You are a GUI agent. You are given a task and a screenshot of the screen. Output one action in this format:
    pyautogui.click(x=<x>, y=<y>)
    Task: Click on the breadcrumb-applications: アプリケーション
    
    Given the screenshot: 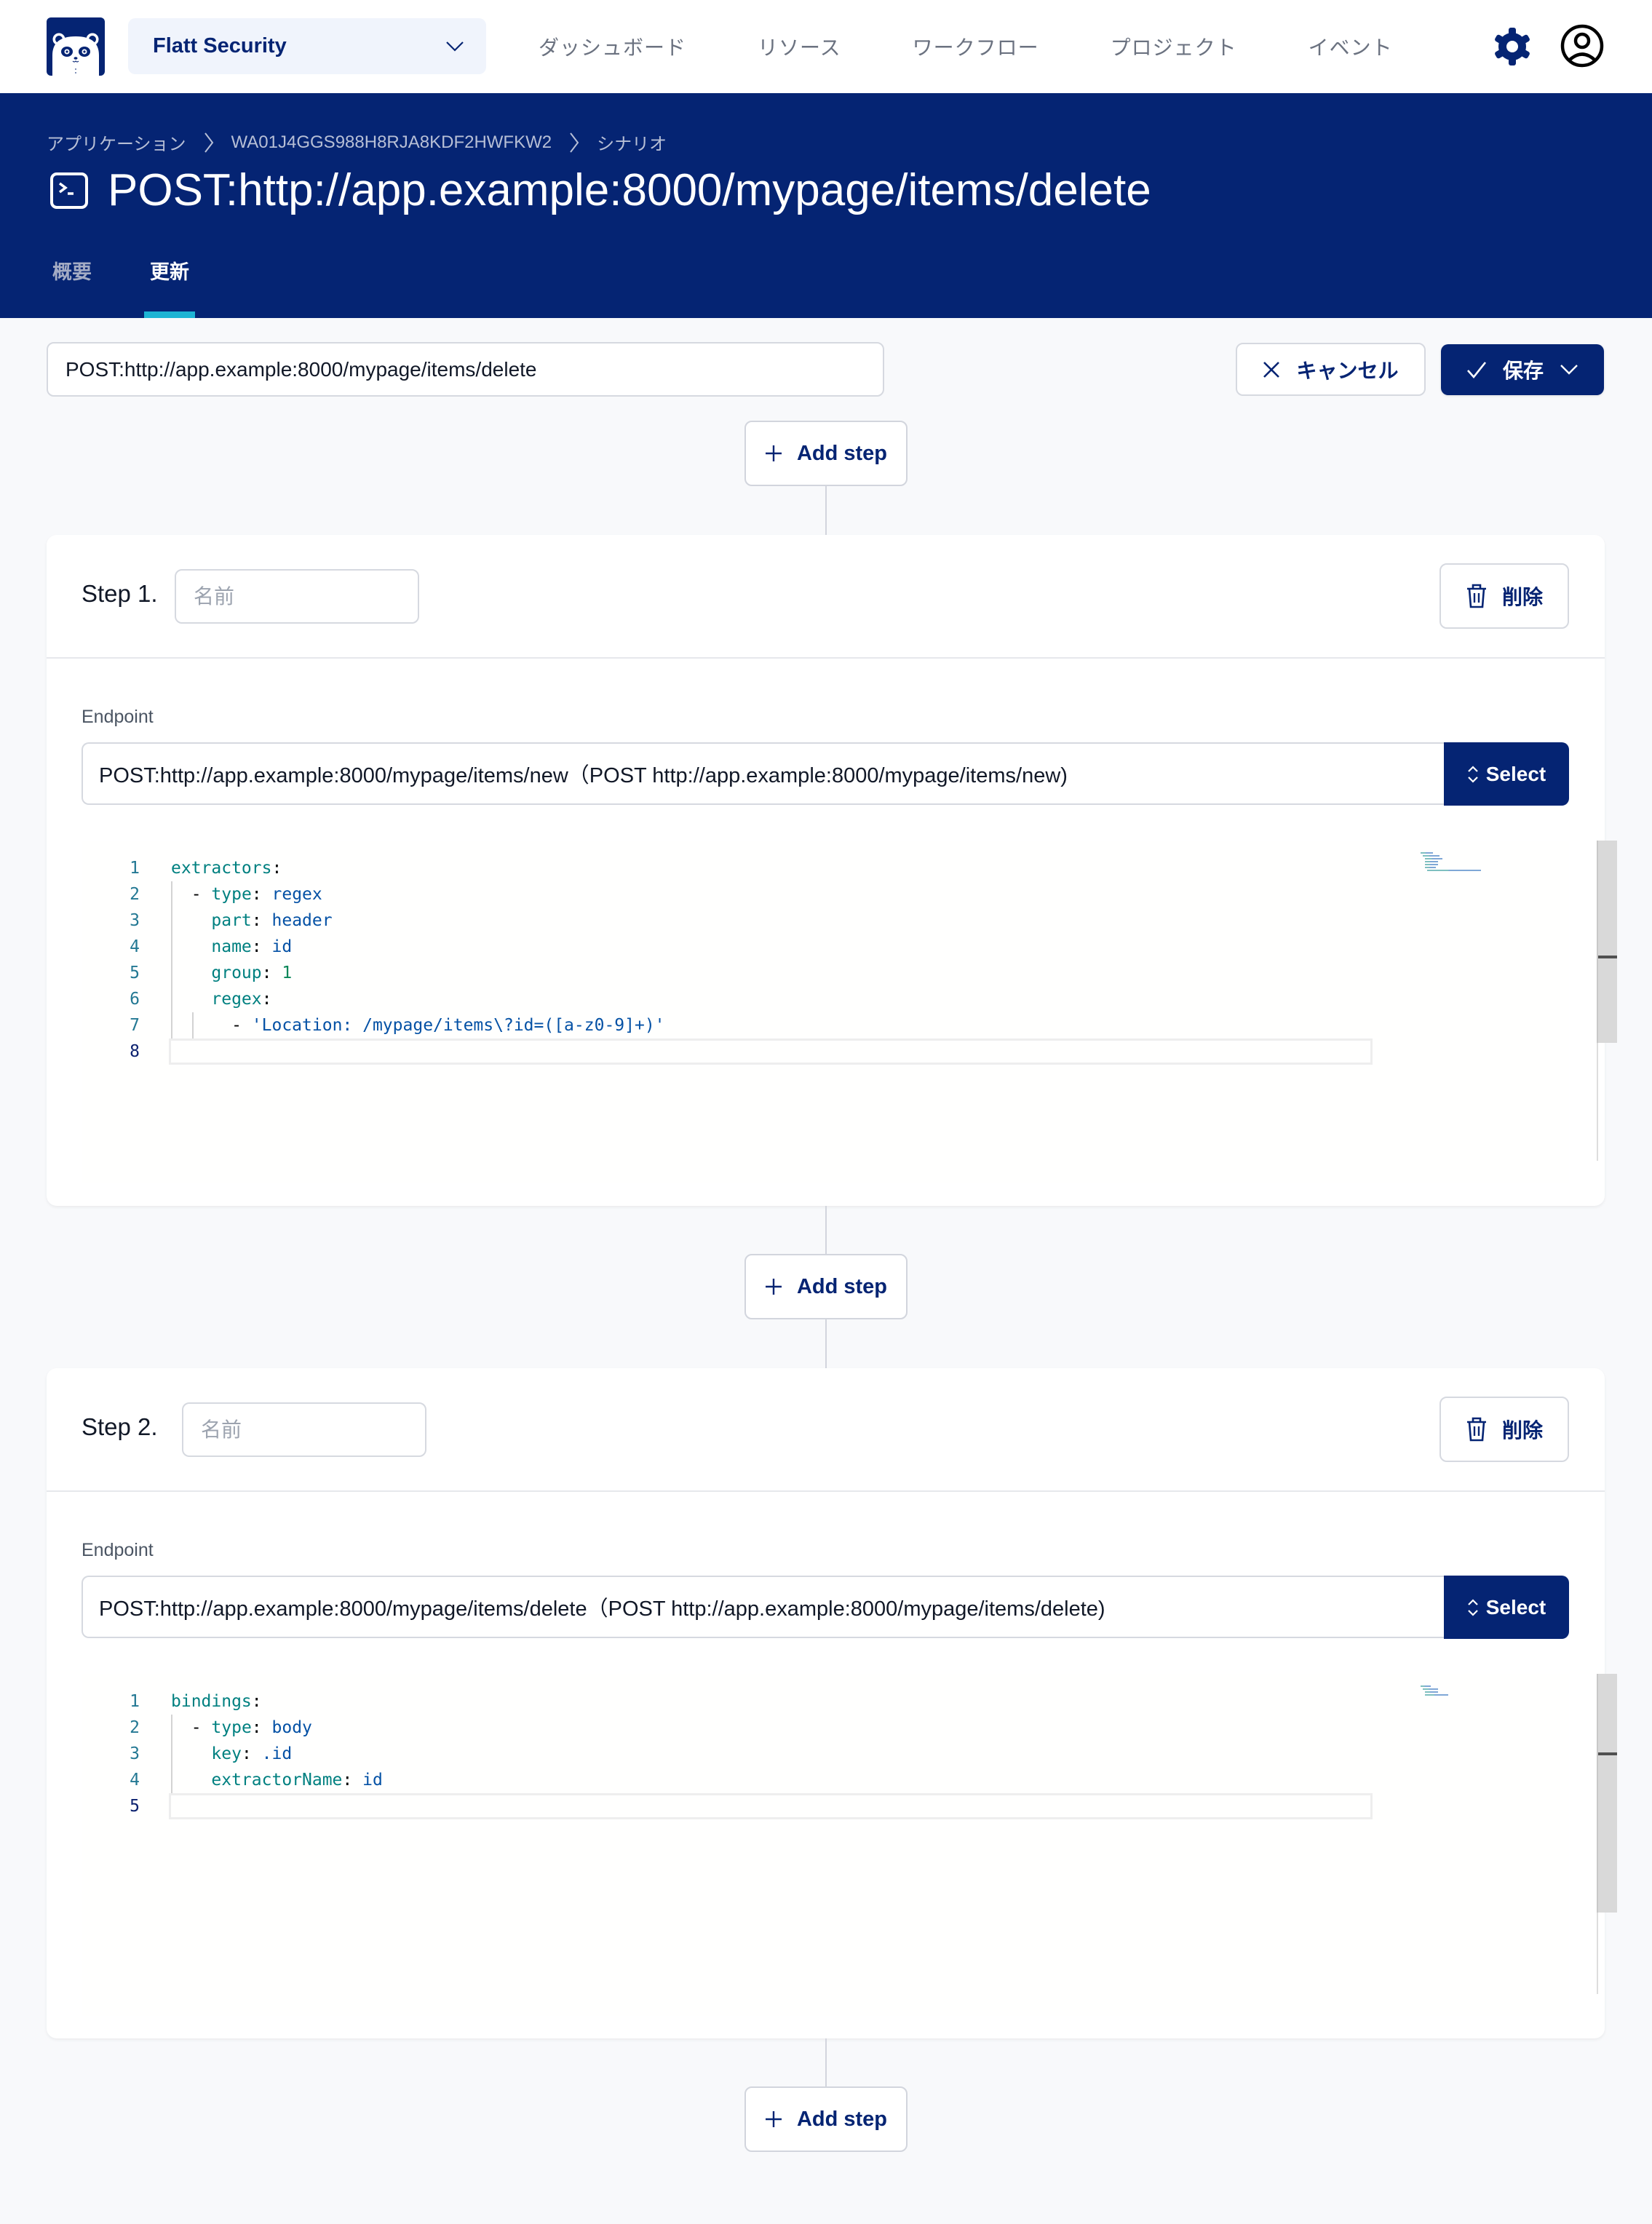 What is the action you would take?
    pyautogui.click(x=116, y=142)
    